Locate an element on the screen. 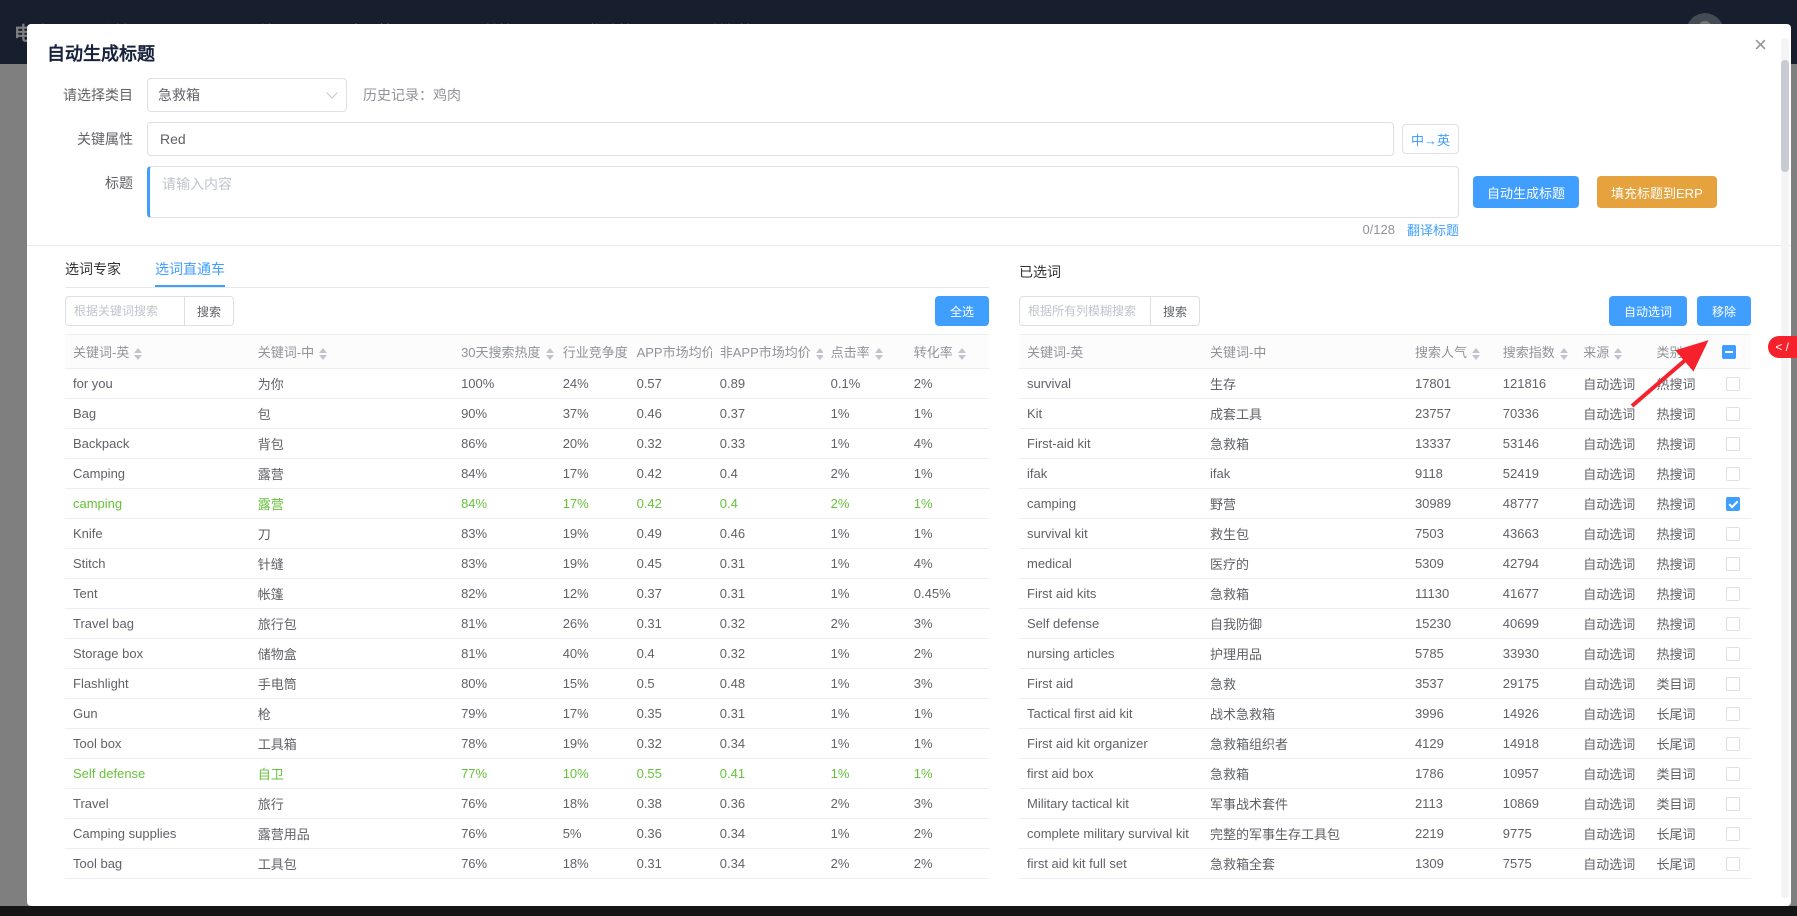  table-row: Knife 刀 83% 19% 0.49 0.46 1% 1% is located at coordinates (527, 533).